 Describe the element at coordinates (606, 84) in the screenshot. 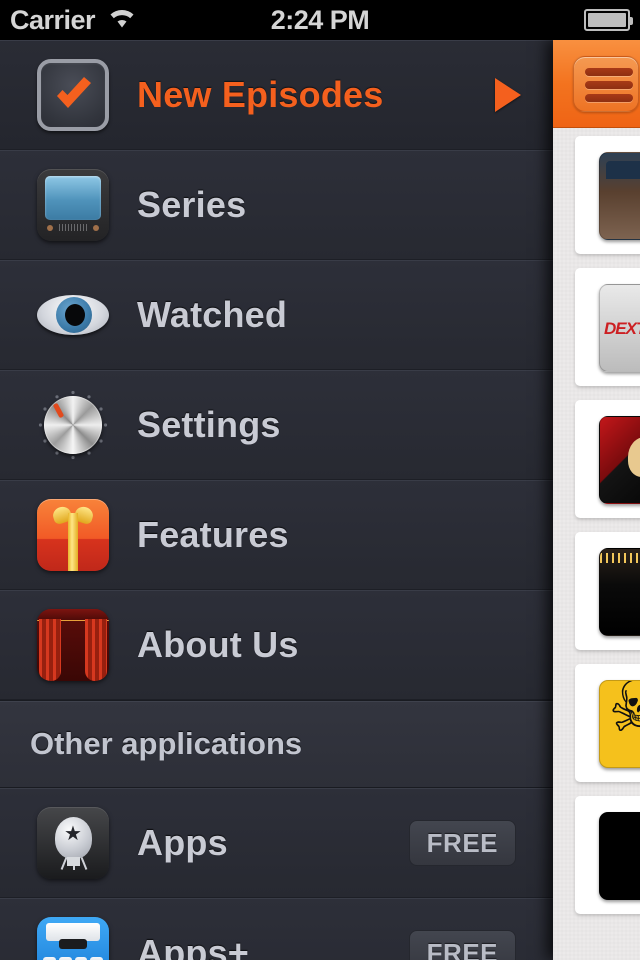

I see `hamburger-menu-icon` at that location.